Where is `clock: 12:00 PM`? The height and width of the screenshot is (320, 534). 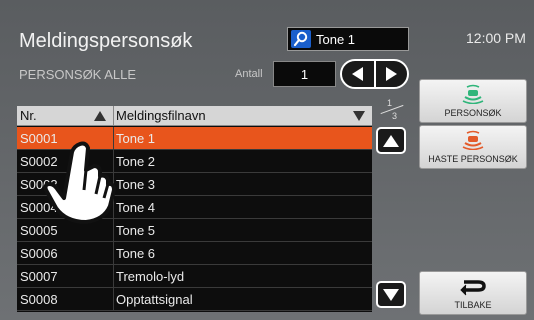 clock: 12:00 PM is located at coordinates (496, 38).